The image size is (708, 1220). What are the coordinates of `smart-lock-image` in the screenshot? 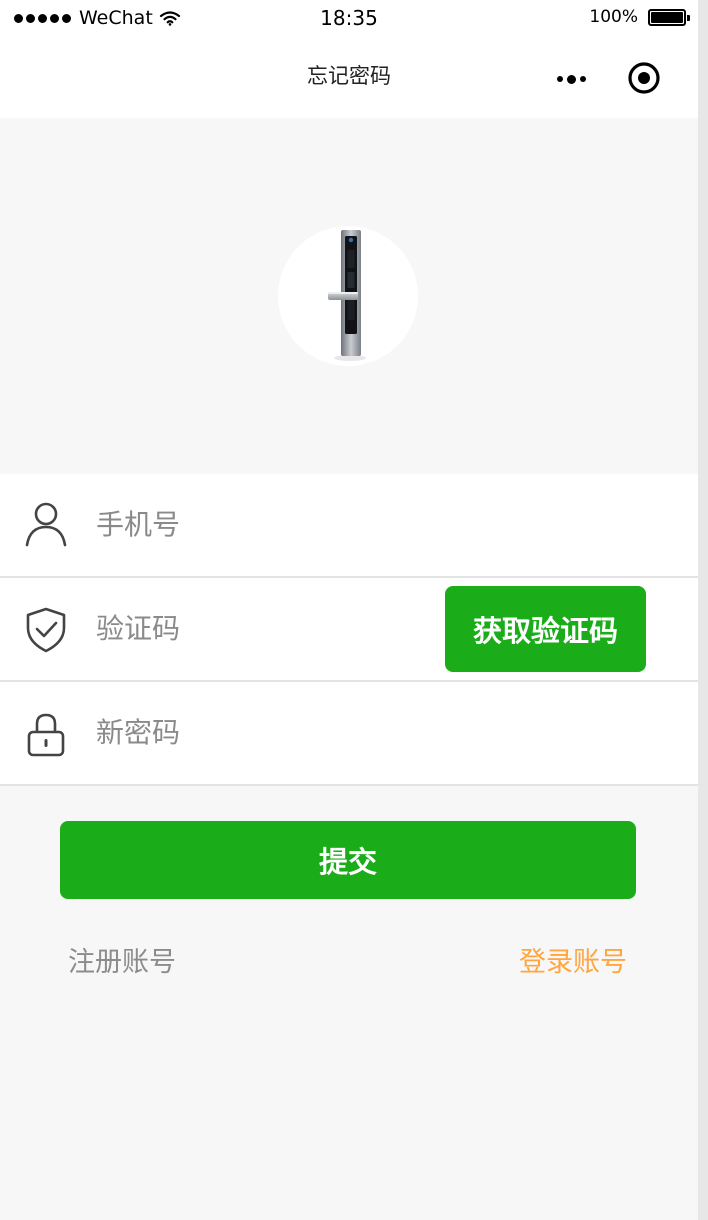 It's located at (347, 295).